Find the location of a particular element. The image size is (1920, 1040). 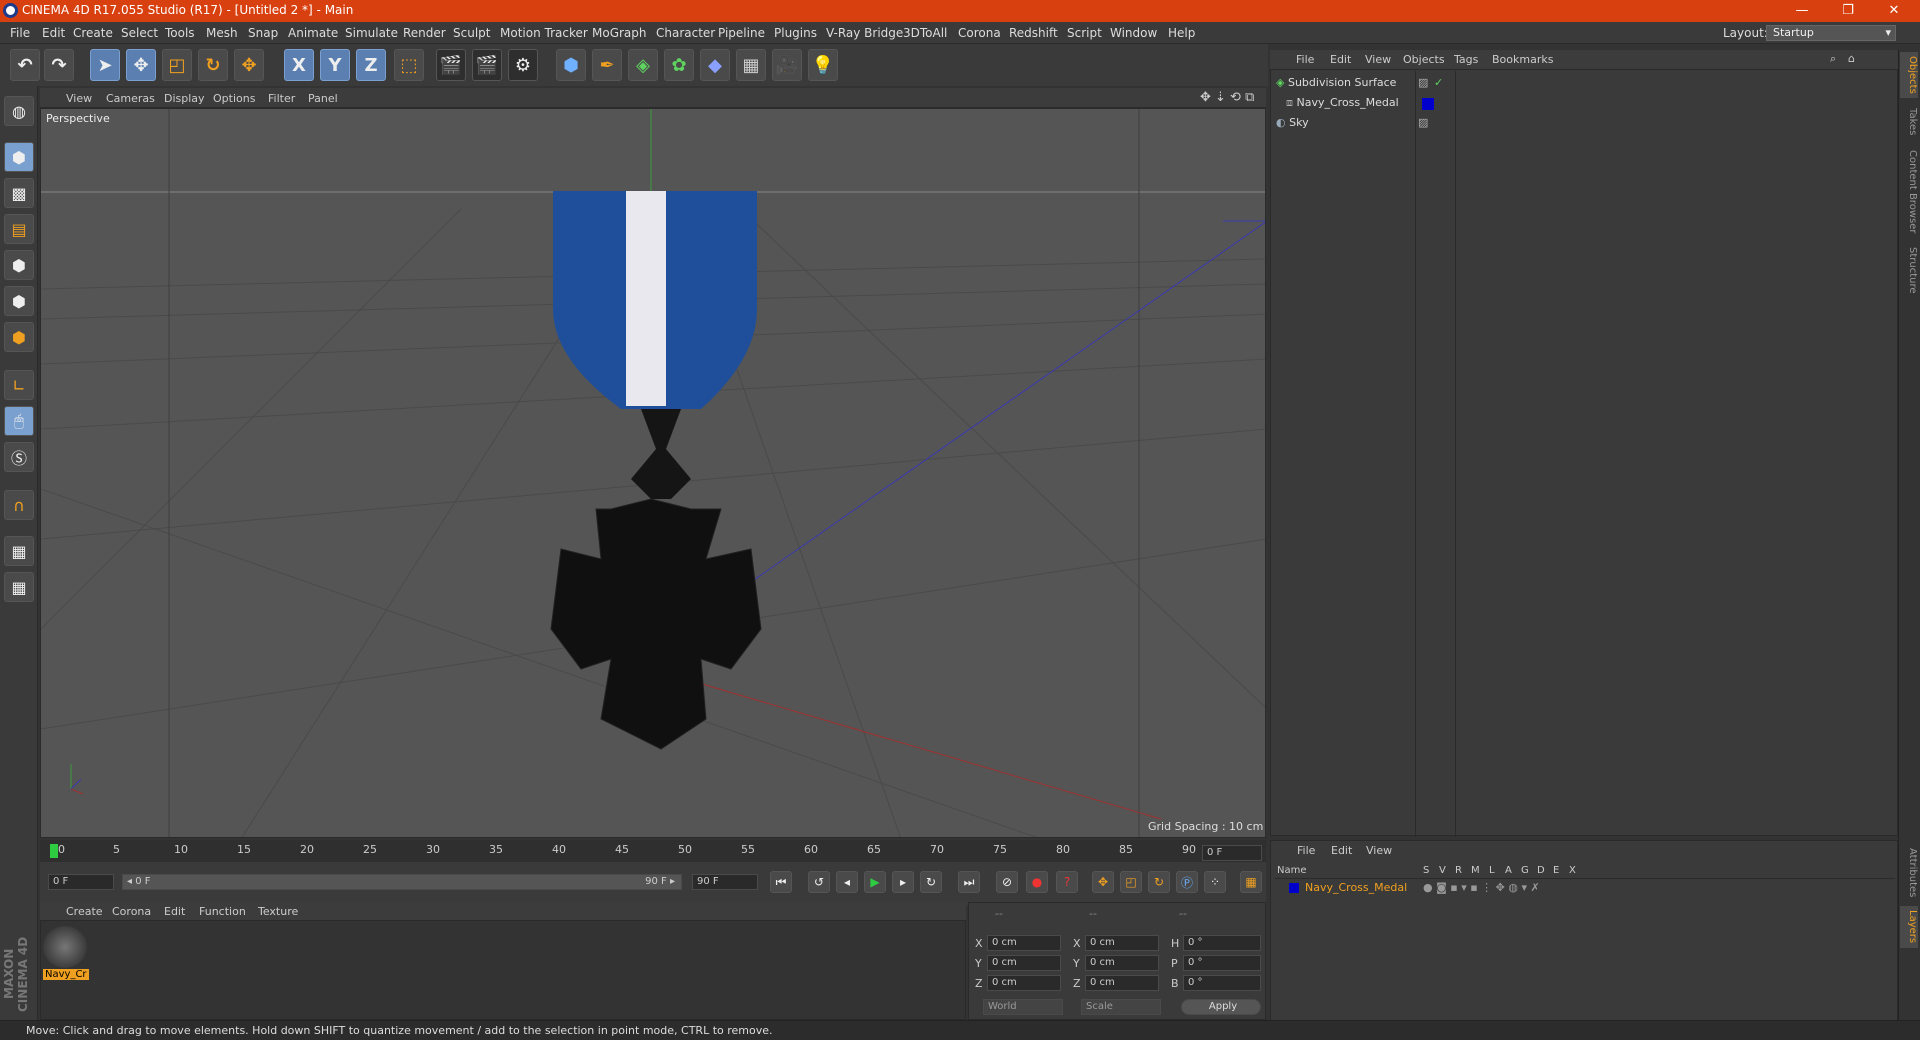

next-frame-icon: ▸ is located at coordinates (903, 882).